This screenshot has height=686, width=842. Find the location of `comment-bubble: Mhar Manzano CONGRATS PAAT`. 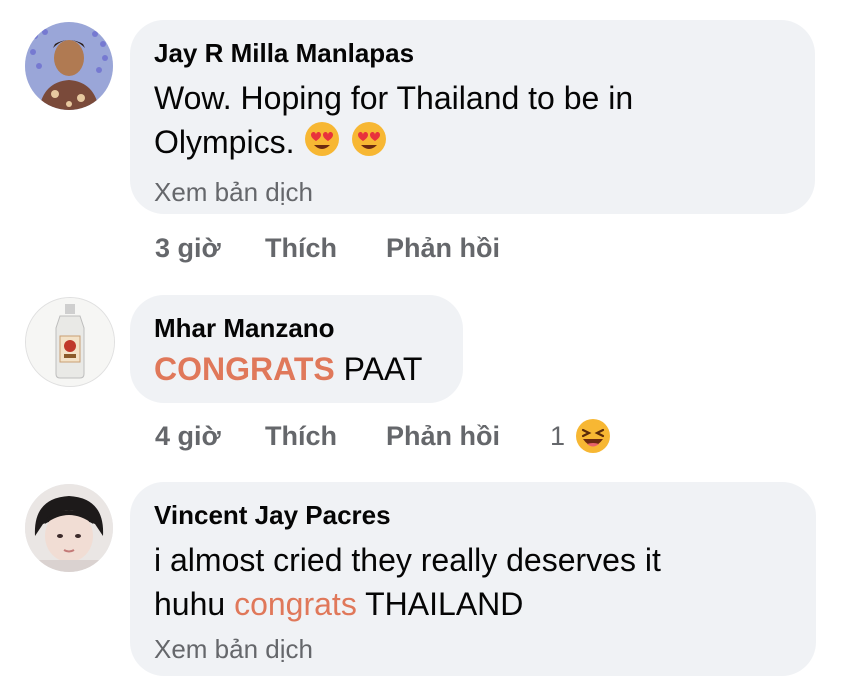

comment-bubble: Mhar Manzano CONGRATS PAAT is located at coordinates (296, 349).